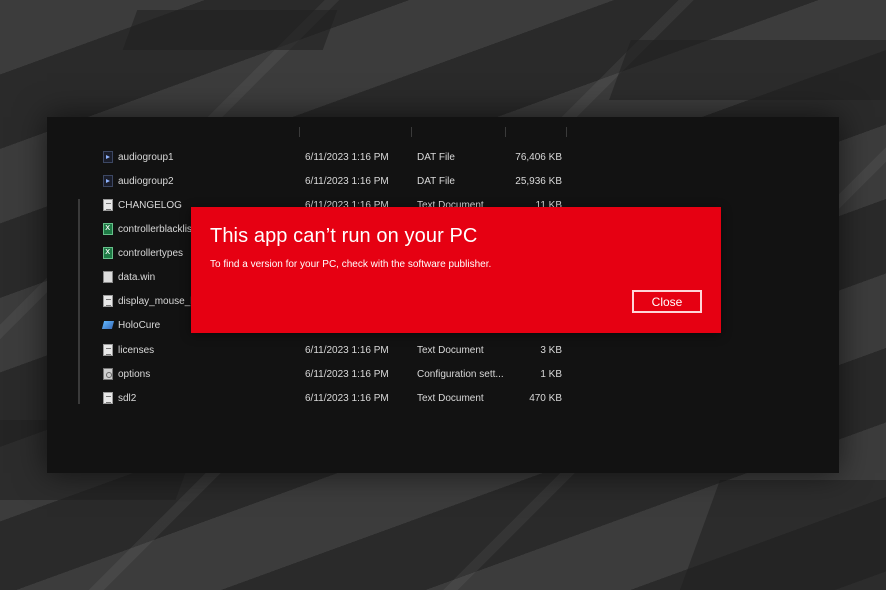  I want to click on app-icon, so click(108, 325).